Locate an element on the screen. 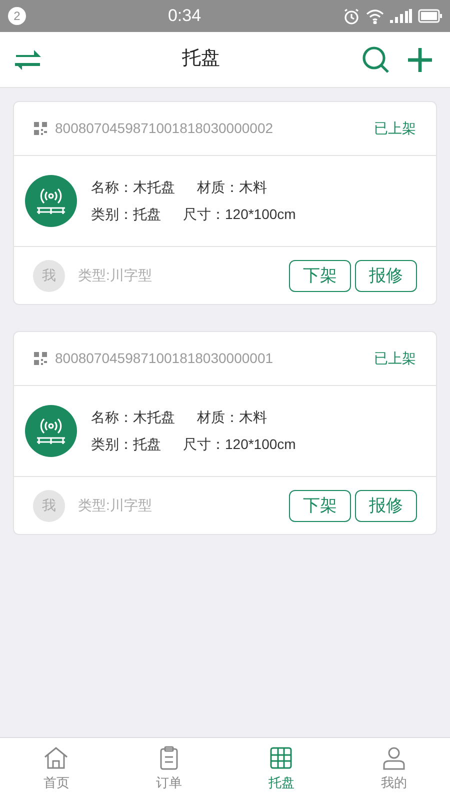 The height and width of the screenshot is (800, 450). plus-icon is located at coordinates (420, 59).